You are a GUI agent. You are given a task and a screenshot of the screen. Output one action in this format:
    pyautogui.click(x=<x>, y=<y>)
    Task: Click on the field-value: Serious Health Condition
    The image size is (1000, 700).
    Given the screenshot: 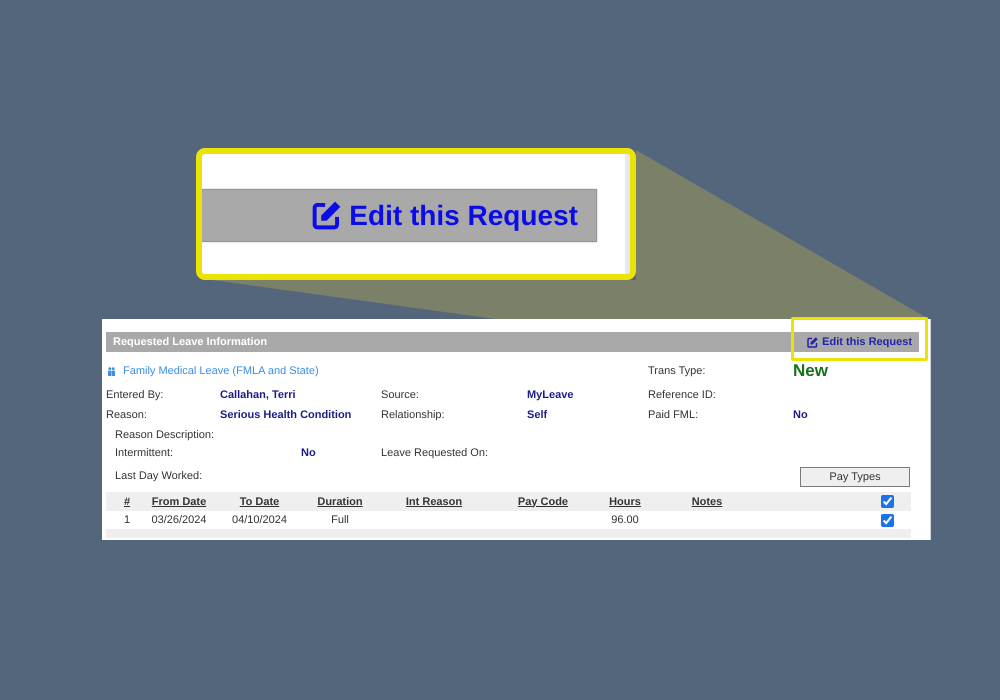 What is the action you would take?
    pyautogui.click(x=286, y=415)
    